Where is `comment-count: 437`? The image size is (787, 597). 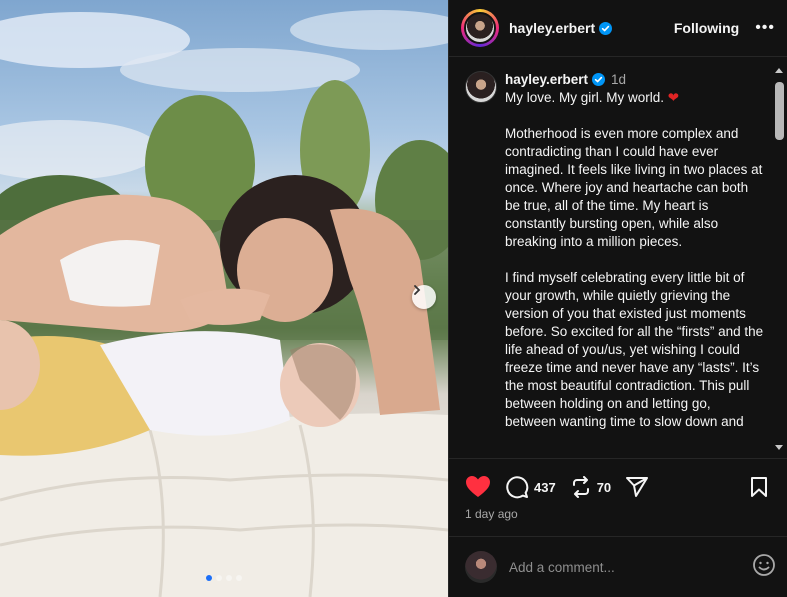 comment-count: 437 is located at coordinates (545, 487).